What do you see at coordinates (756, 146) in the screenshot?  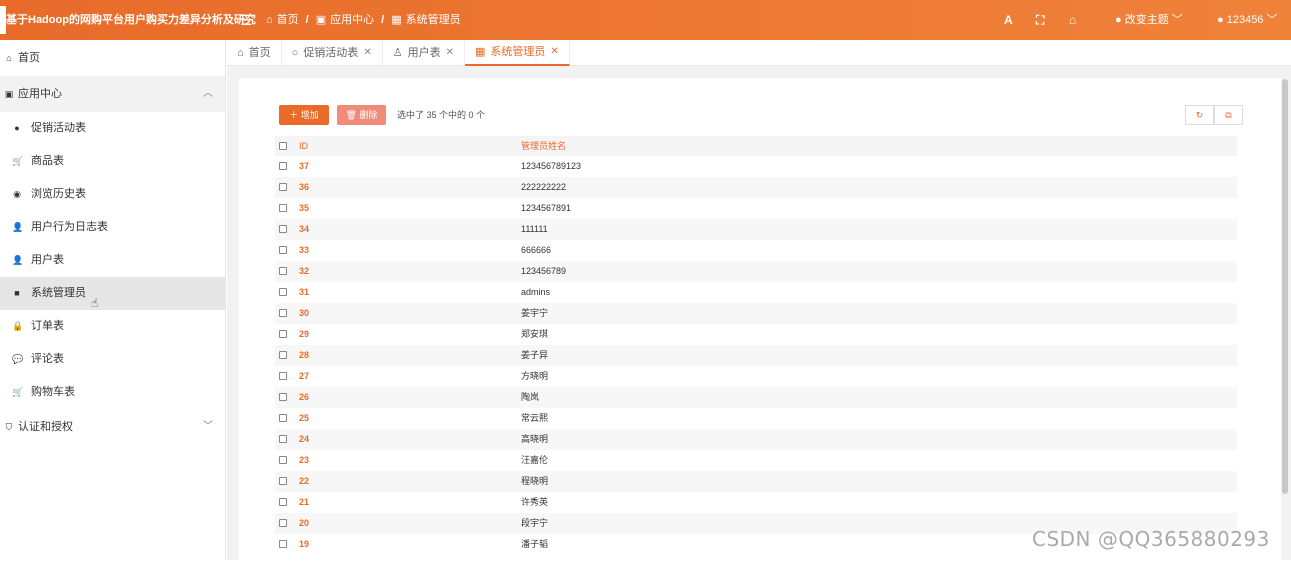 I see `table-header: ID 管理员姓名` at bounding box center [756, 146].